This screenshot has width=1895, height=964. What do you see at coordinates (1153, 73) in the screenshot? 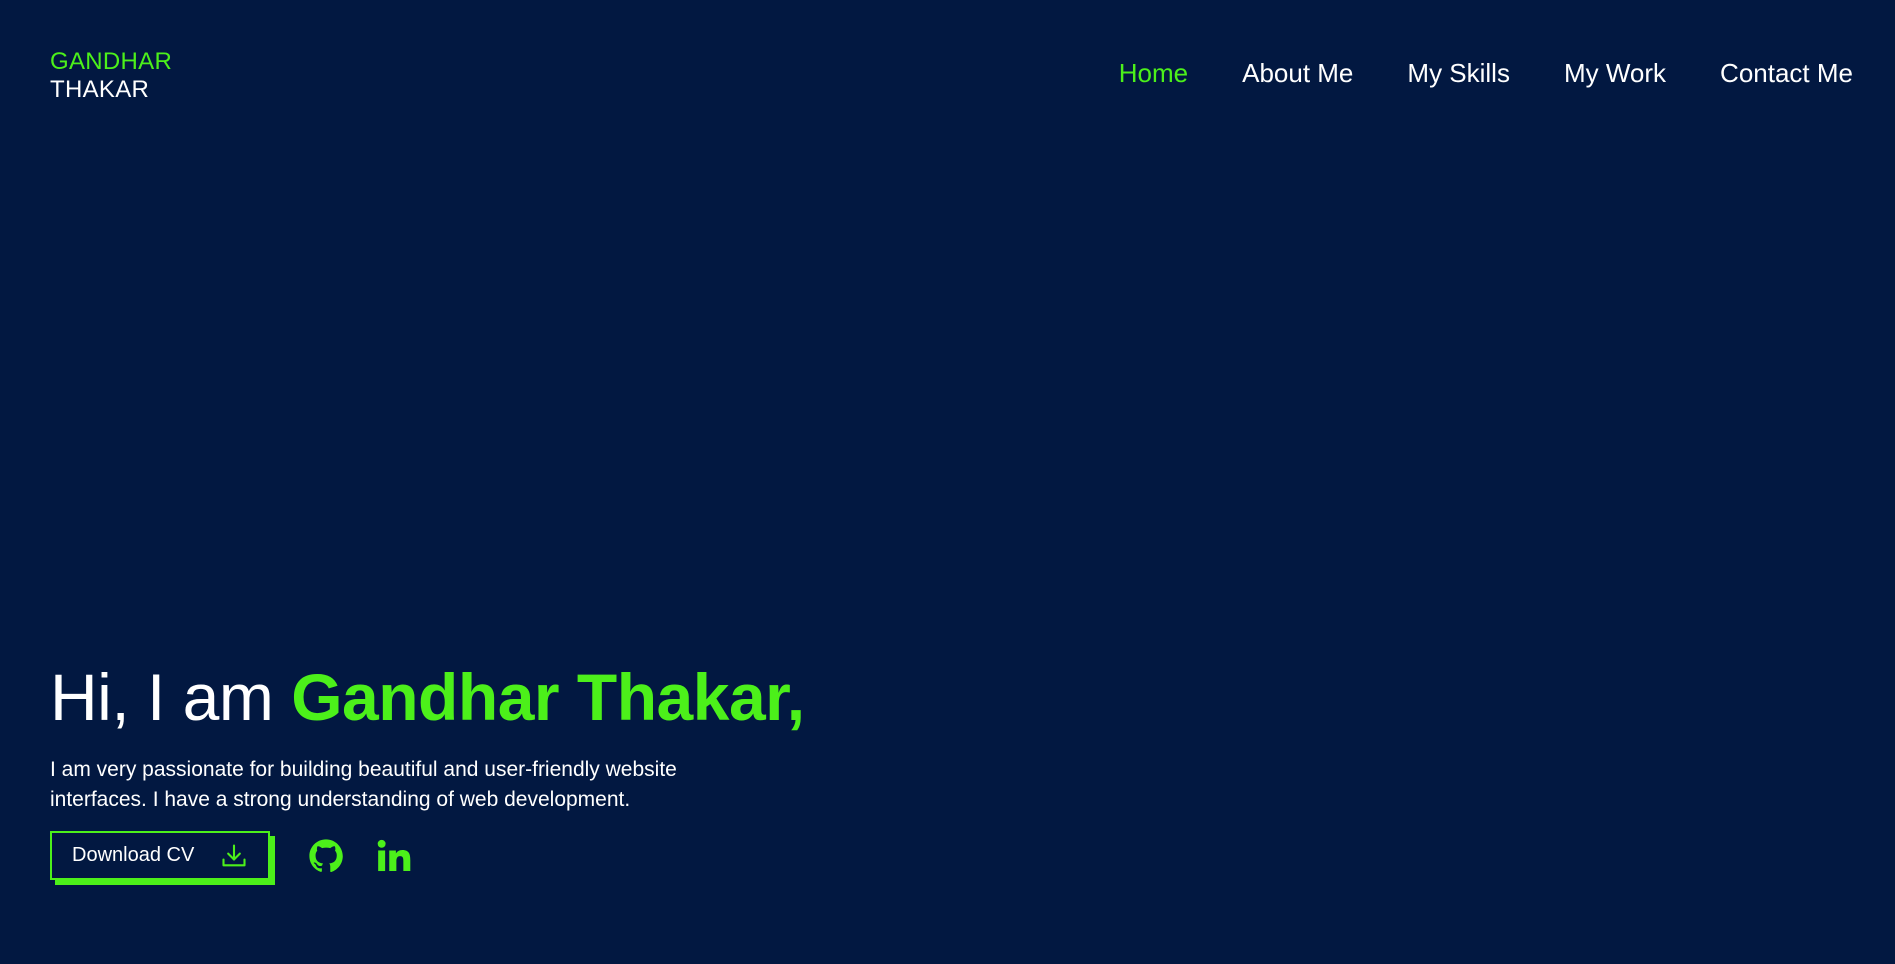
I see `nav-home: Home` at bounding box center [1153, 73].